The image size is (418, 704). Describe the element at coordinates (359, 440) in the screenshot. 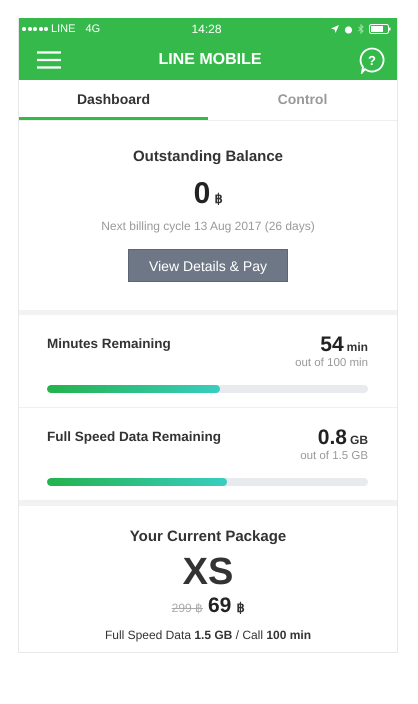

I see `usage-unit: GB` at that location.